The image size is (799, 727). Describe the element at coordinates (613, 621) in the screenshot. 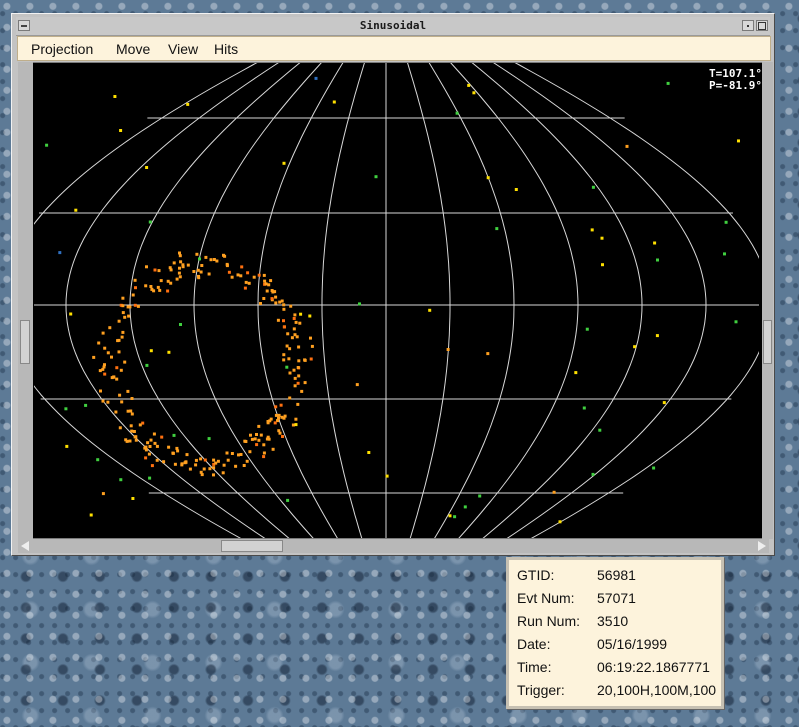

I see `run-num-value: 3510` at that location.